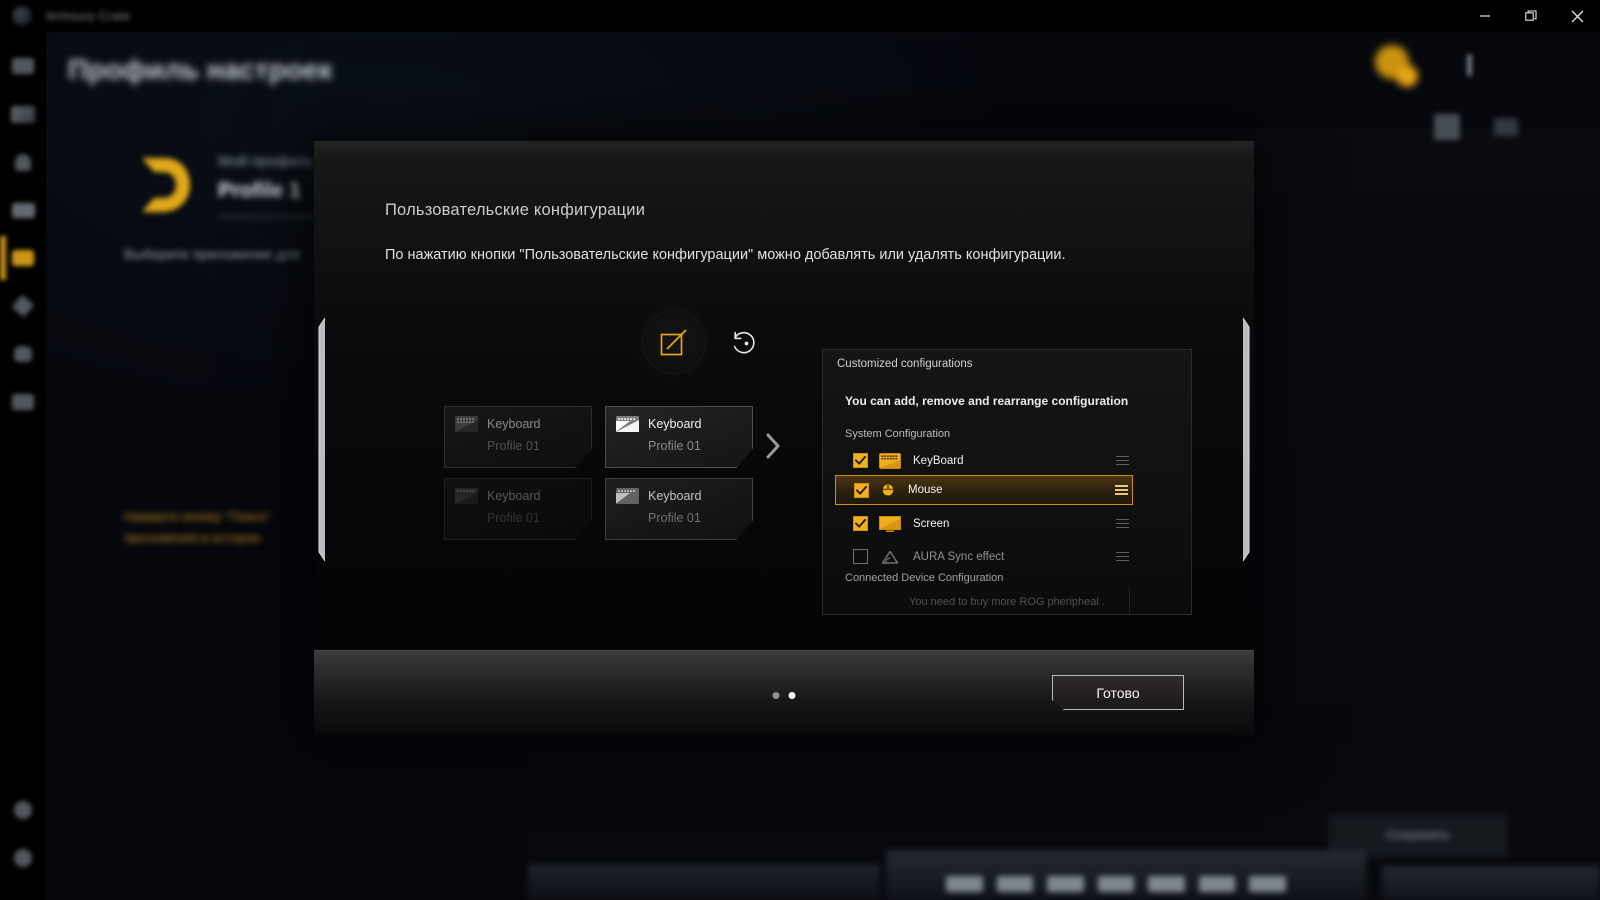  I want to click on sidebar-item-game-library, so click(23, 354).